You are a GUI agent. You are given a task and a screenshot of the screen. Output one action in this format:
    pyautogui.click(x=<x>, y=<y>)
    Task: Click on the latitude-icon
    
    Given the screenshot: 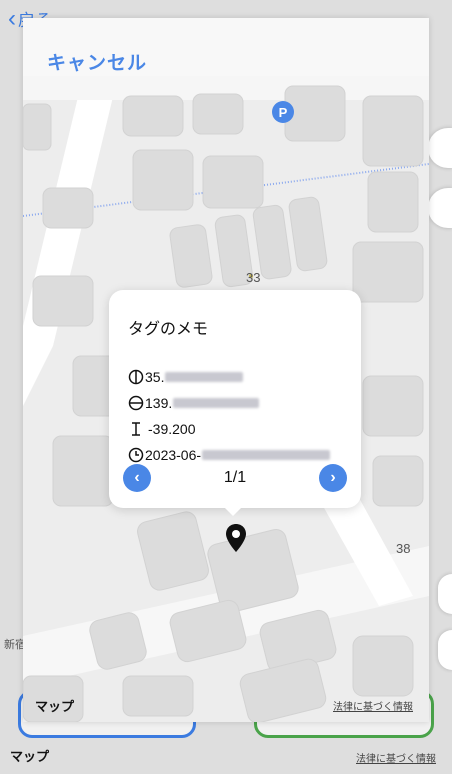 What is the action you would take?
    pyautogui.click(x=135, y=376)
    